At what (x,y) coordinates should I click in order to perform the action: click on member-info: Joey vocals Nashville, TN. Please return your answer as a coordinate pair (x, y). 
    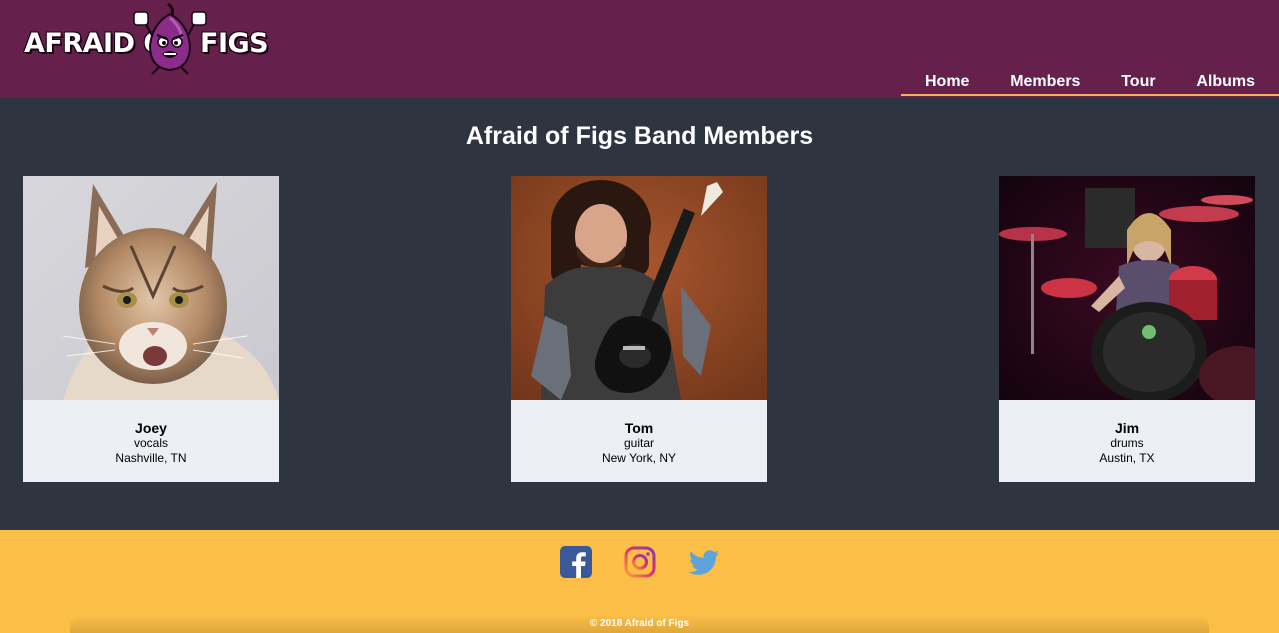
    Looking at the image, I should click on (151, 433).